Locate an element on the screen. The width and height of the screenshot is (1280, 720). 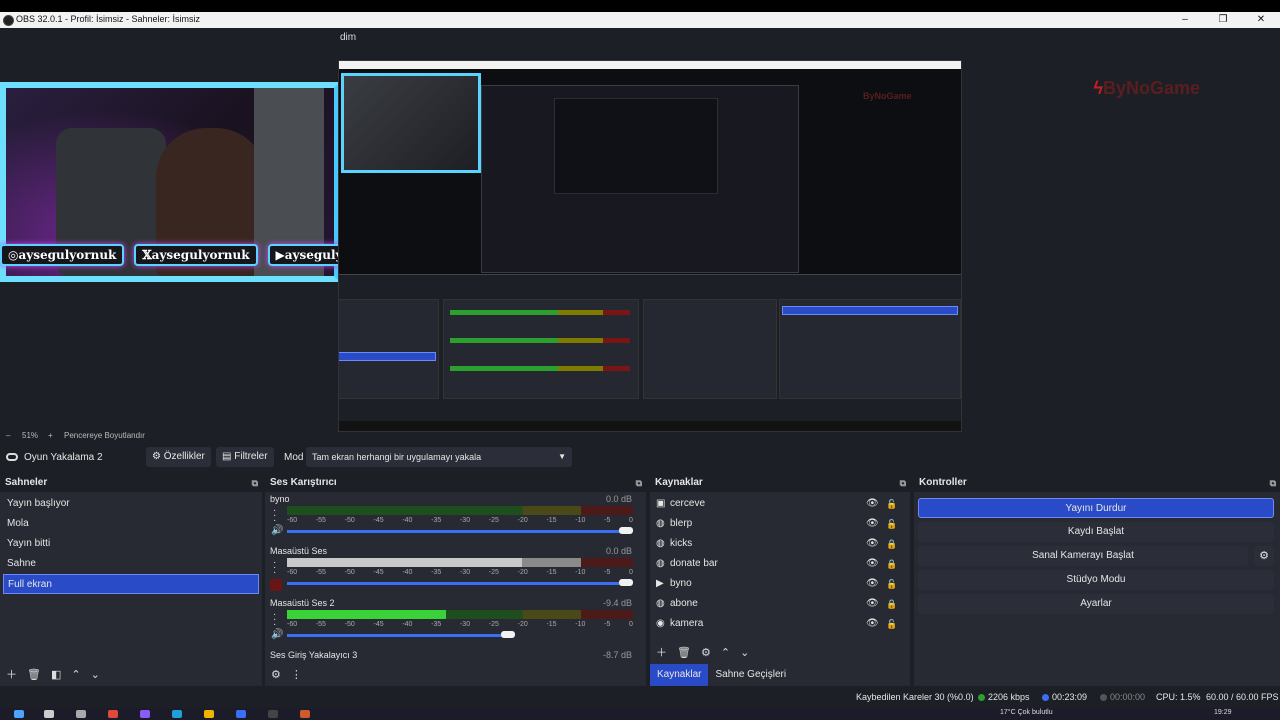
task-view-icon is located at coordinates (81, 714).